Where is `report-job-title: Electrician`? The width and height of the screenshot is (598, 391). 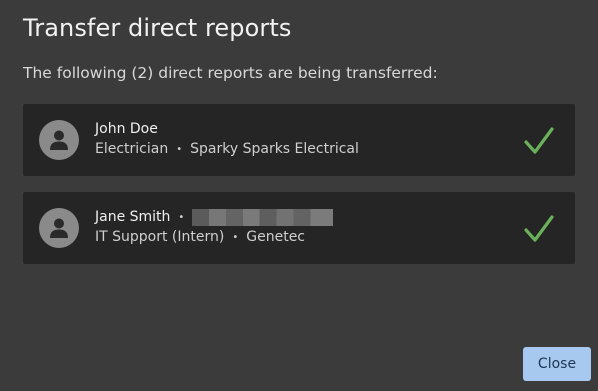 report-job-title: Electrician is located at coordinates (132, 149).